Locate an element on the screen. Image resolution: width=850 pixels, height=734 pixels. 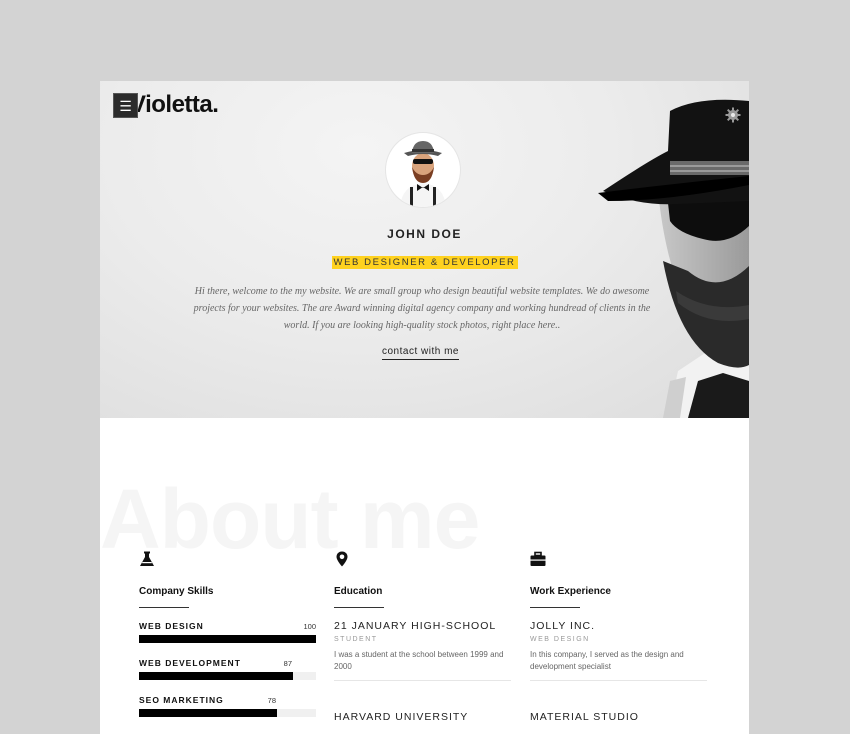
hero-portrait-image is located at coordinates (673, 258).